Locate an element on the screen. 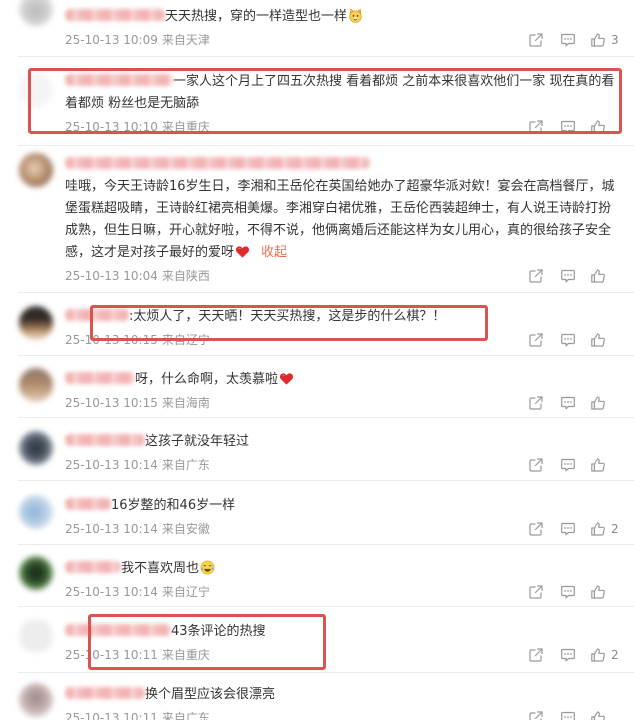 This screenshot has width=634, height=720. laugh-emoji-icon is located at coordinates (207, 567).